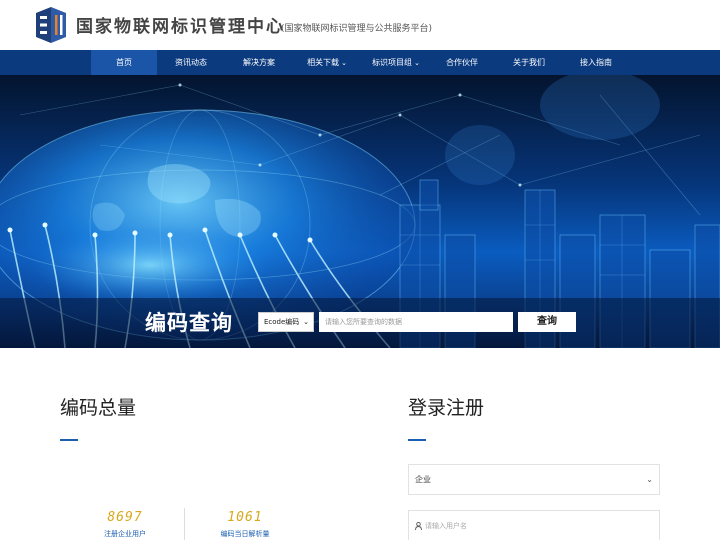 This screenshot has height=540, width=720. What do you see at coordinates (180, 27) in the screenshot?
I see `site-title: 国家物联网标识管理中心` at bounding box center [180, 27].